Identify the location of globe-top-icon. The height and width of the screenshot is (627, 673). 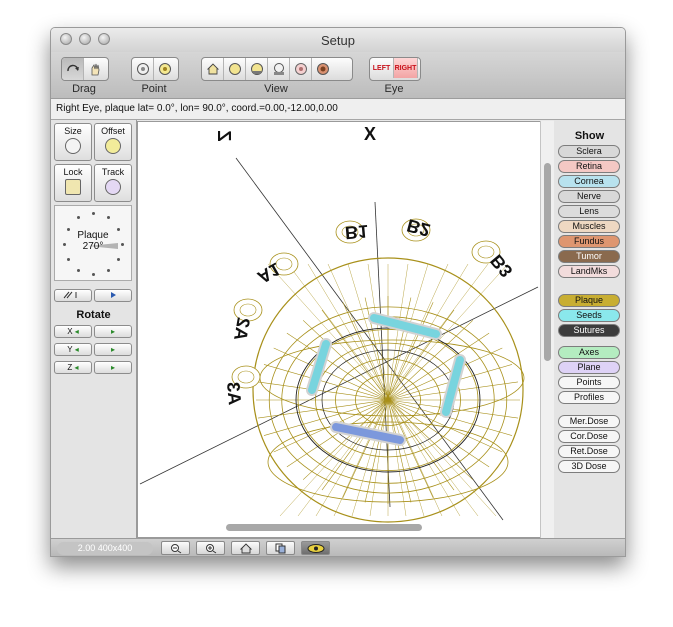
(256, 69).